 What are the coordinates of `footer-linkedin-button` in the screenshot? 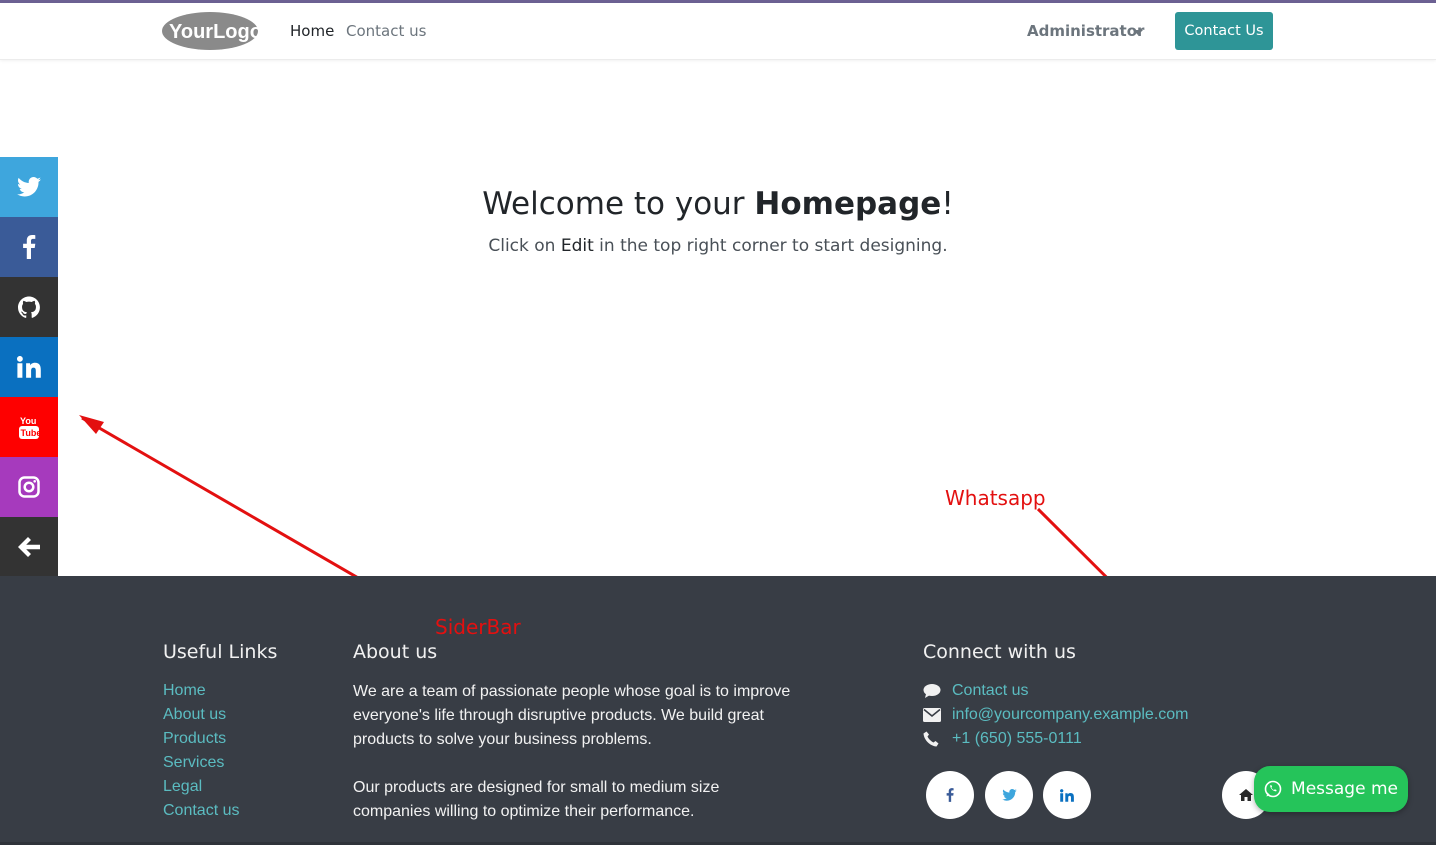 It's located at (1067, 795).